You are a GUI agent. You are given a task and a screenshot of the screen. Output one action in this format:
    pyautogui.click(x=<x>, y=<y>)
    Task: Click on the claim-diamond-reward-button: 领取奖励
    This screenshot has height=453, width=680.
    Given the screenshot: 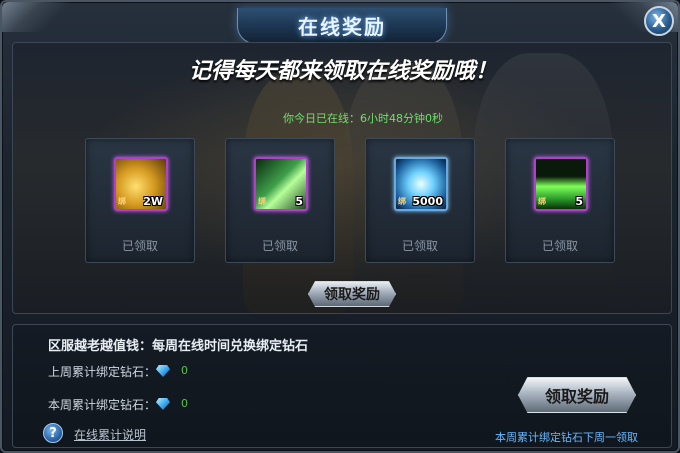 What is the action you would take?
    pyautogui.click(x=577, y=395)
    